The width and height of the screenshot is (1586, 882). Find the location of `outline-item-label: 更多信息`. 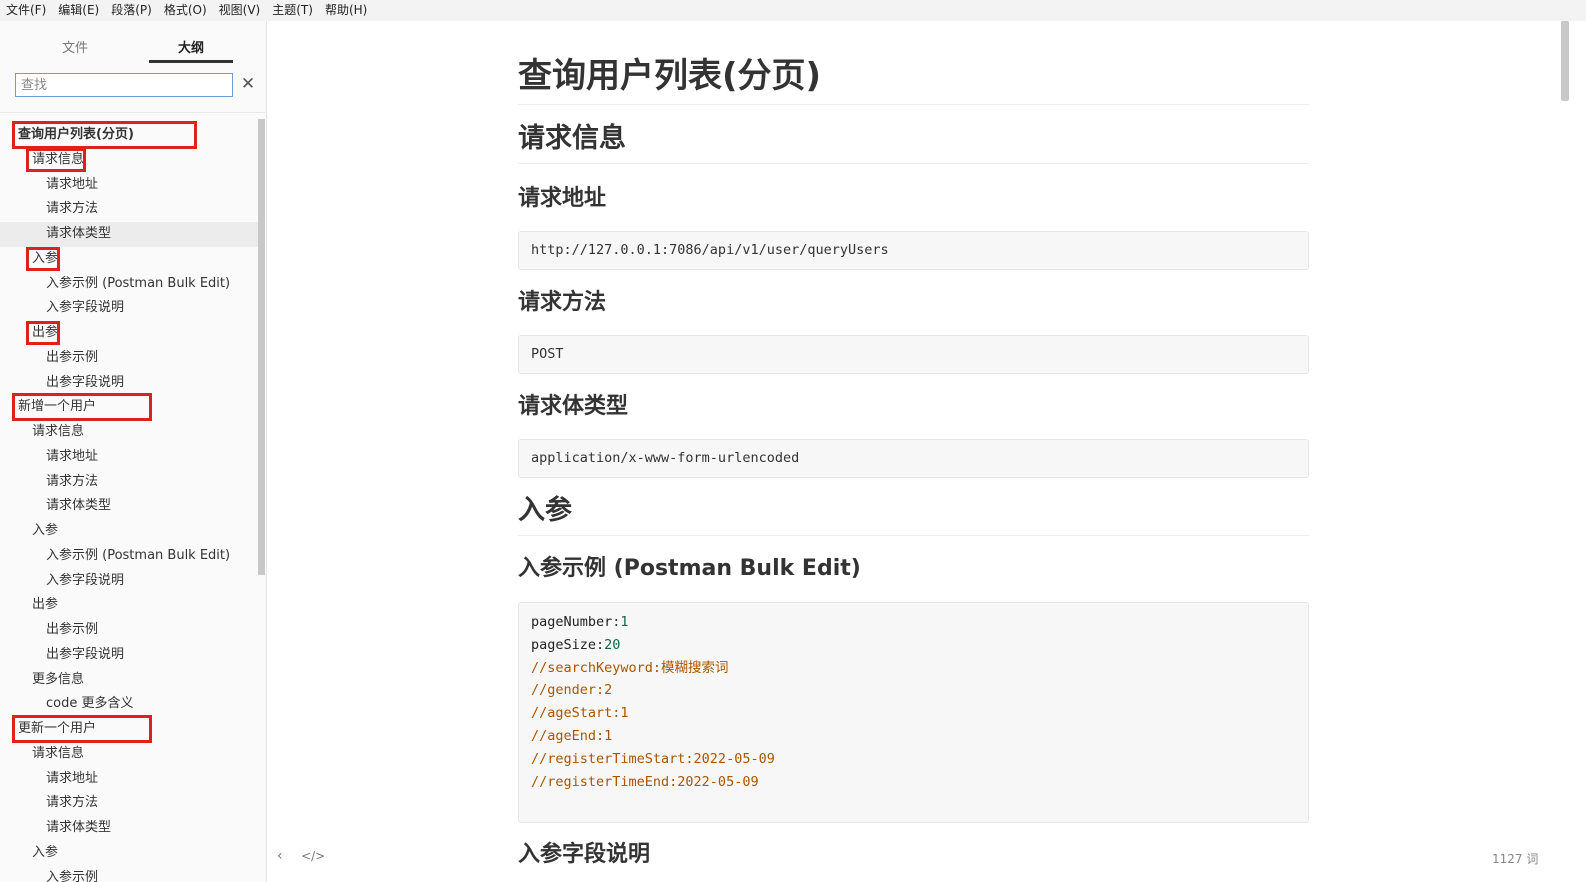

outline-item-label: 更多信息 is located at coordinates (58, 679).